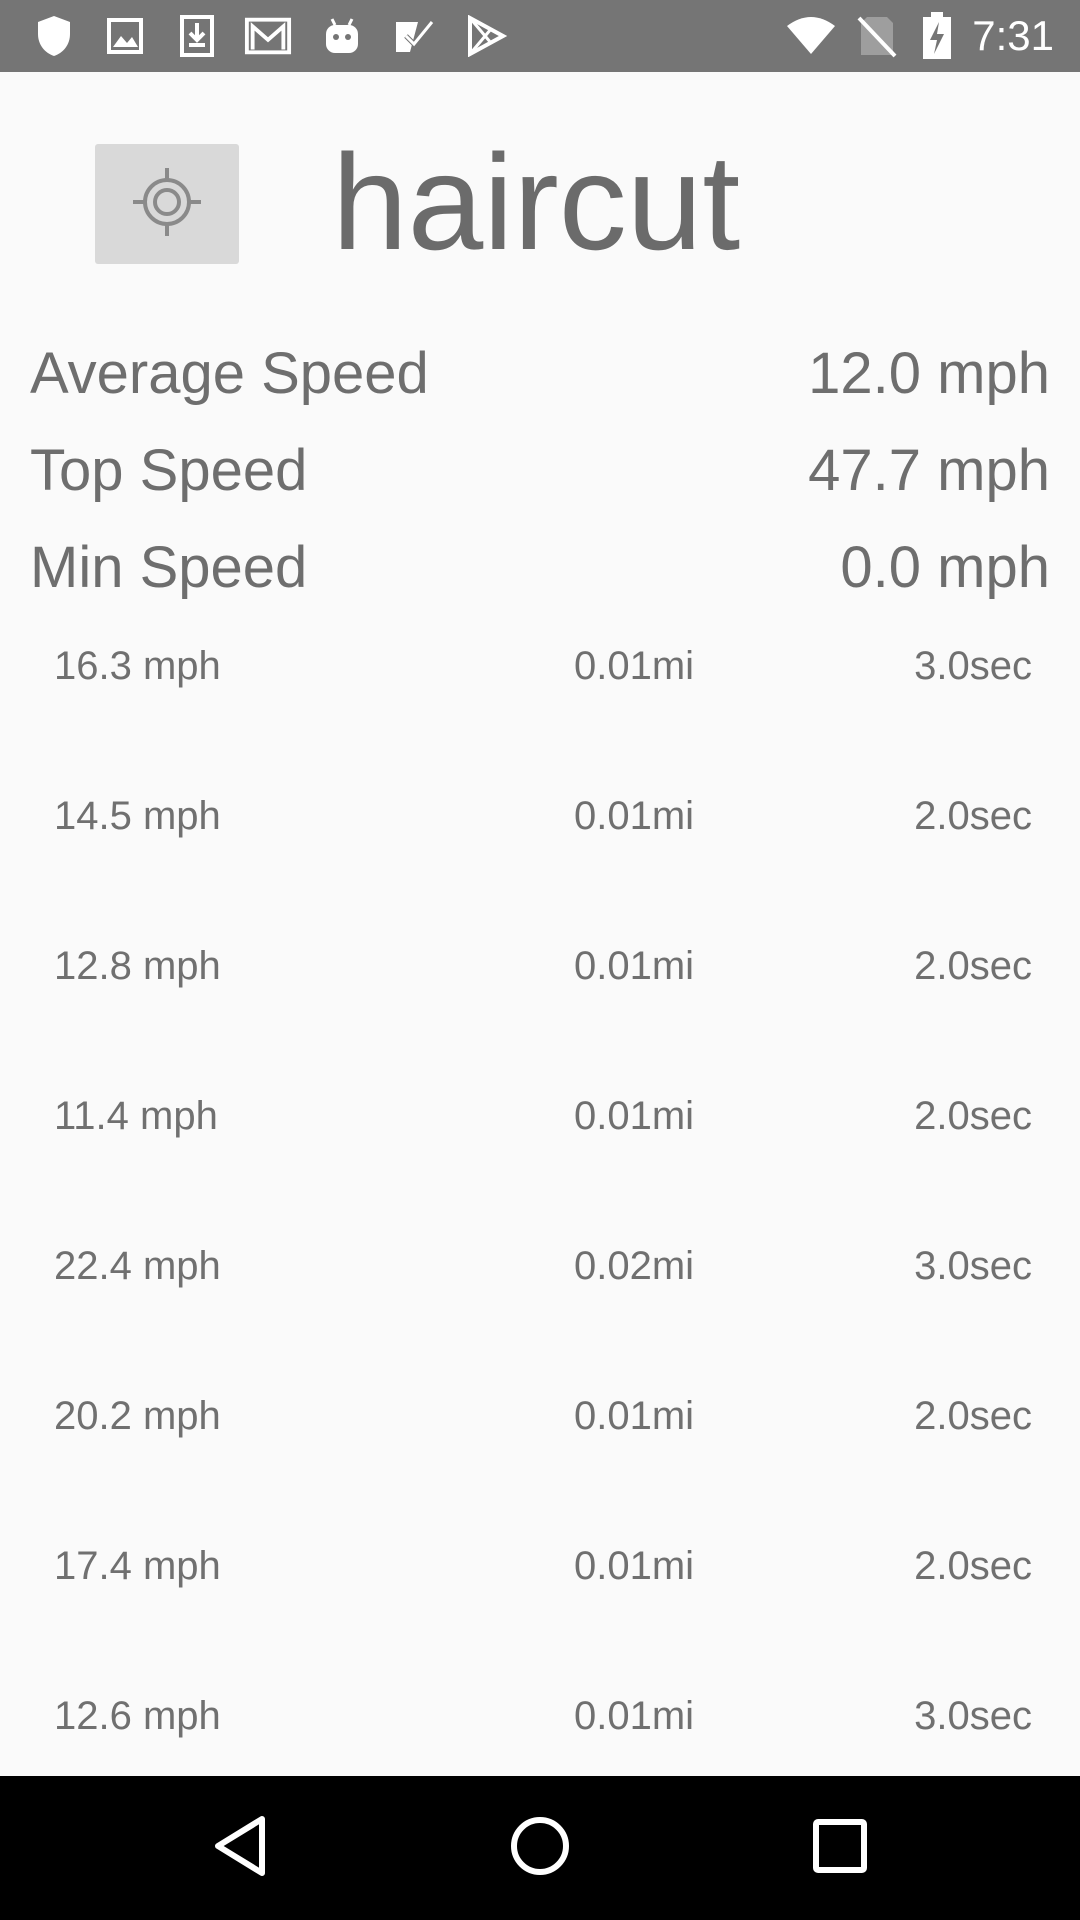  I want to click on lap-speed: 16.3 mph, so click(137, 666).